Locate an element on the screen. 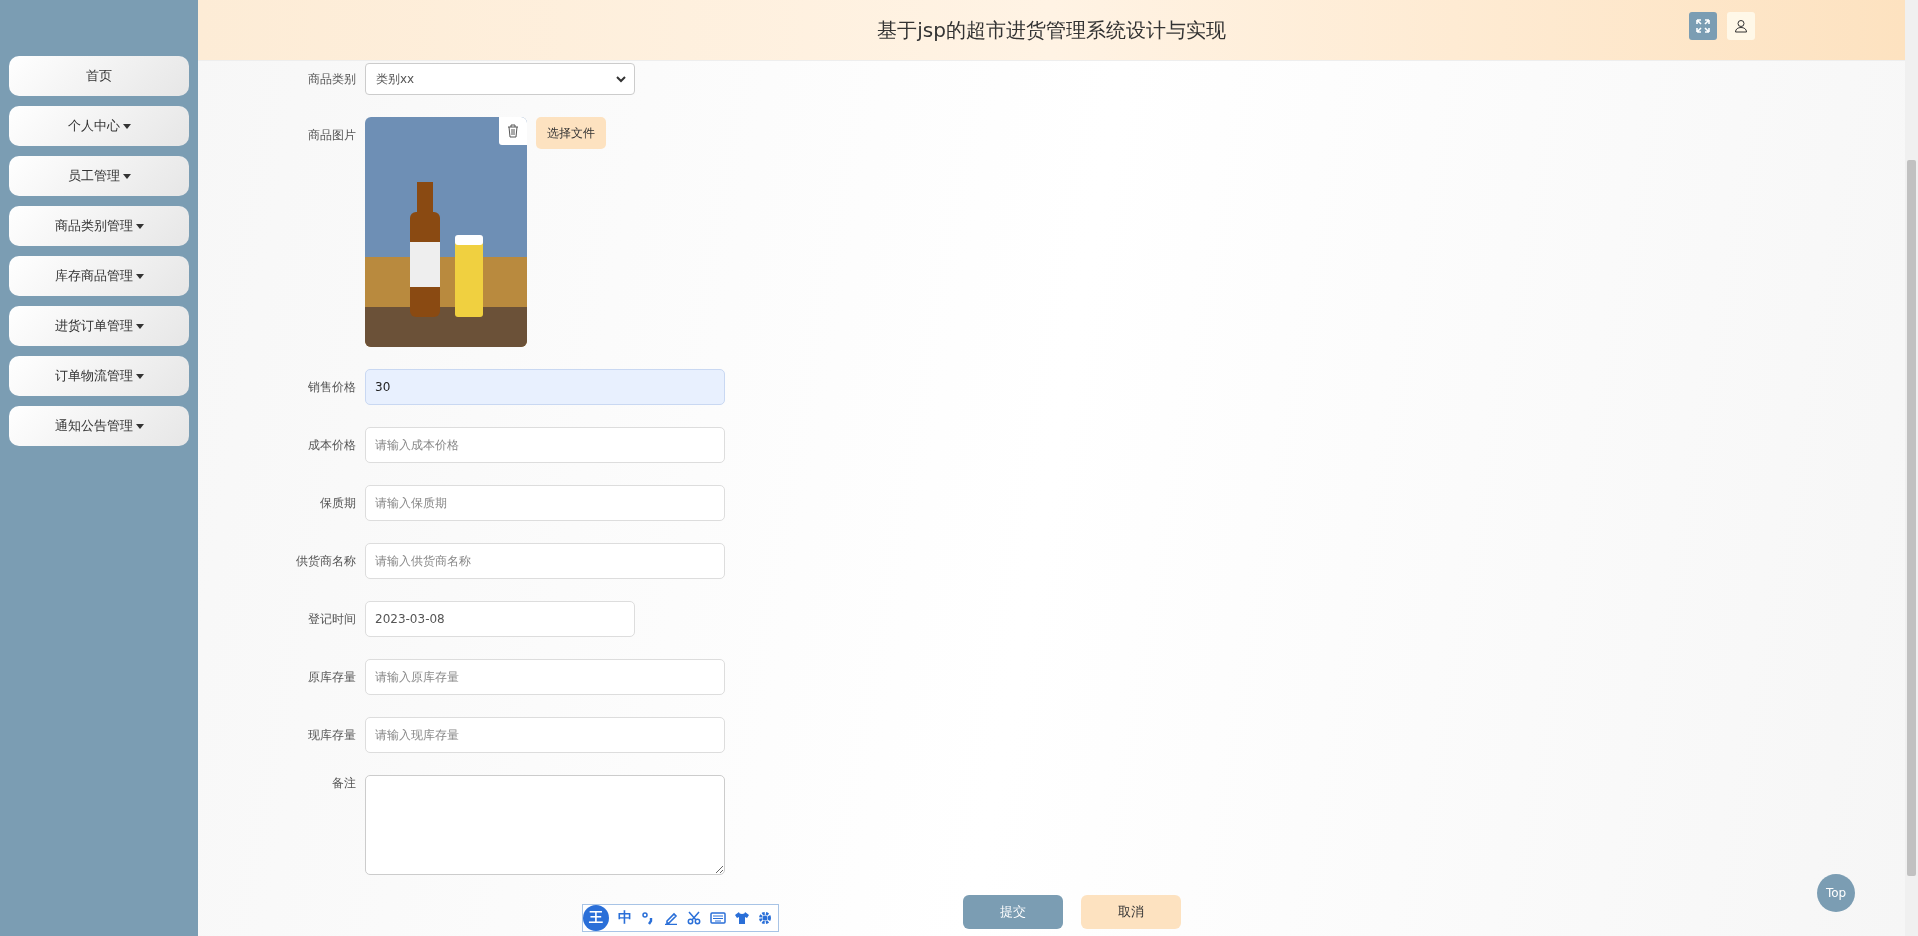  sidebar-item: 个人中心 is located at coordinates (99, 126).